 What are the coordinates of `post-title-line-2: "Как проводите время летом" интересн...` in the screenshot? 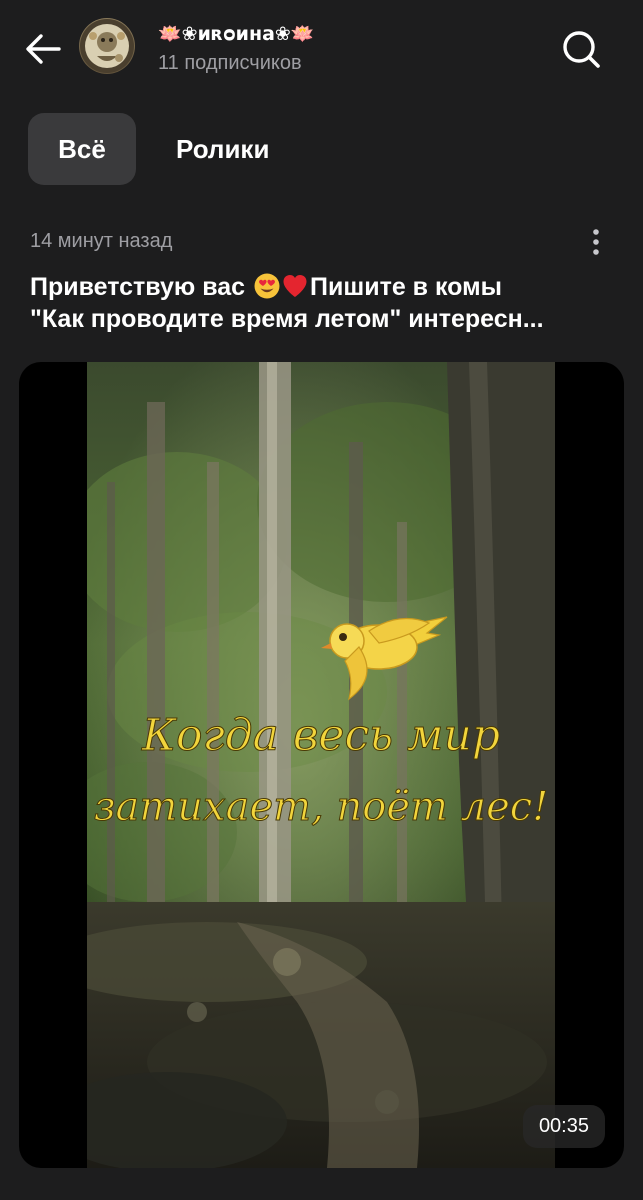 It's located at (287, 319).